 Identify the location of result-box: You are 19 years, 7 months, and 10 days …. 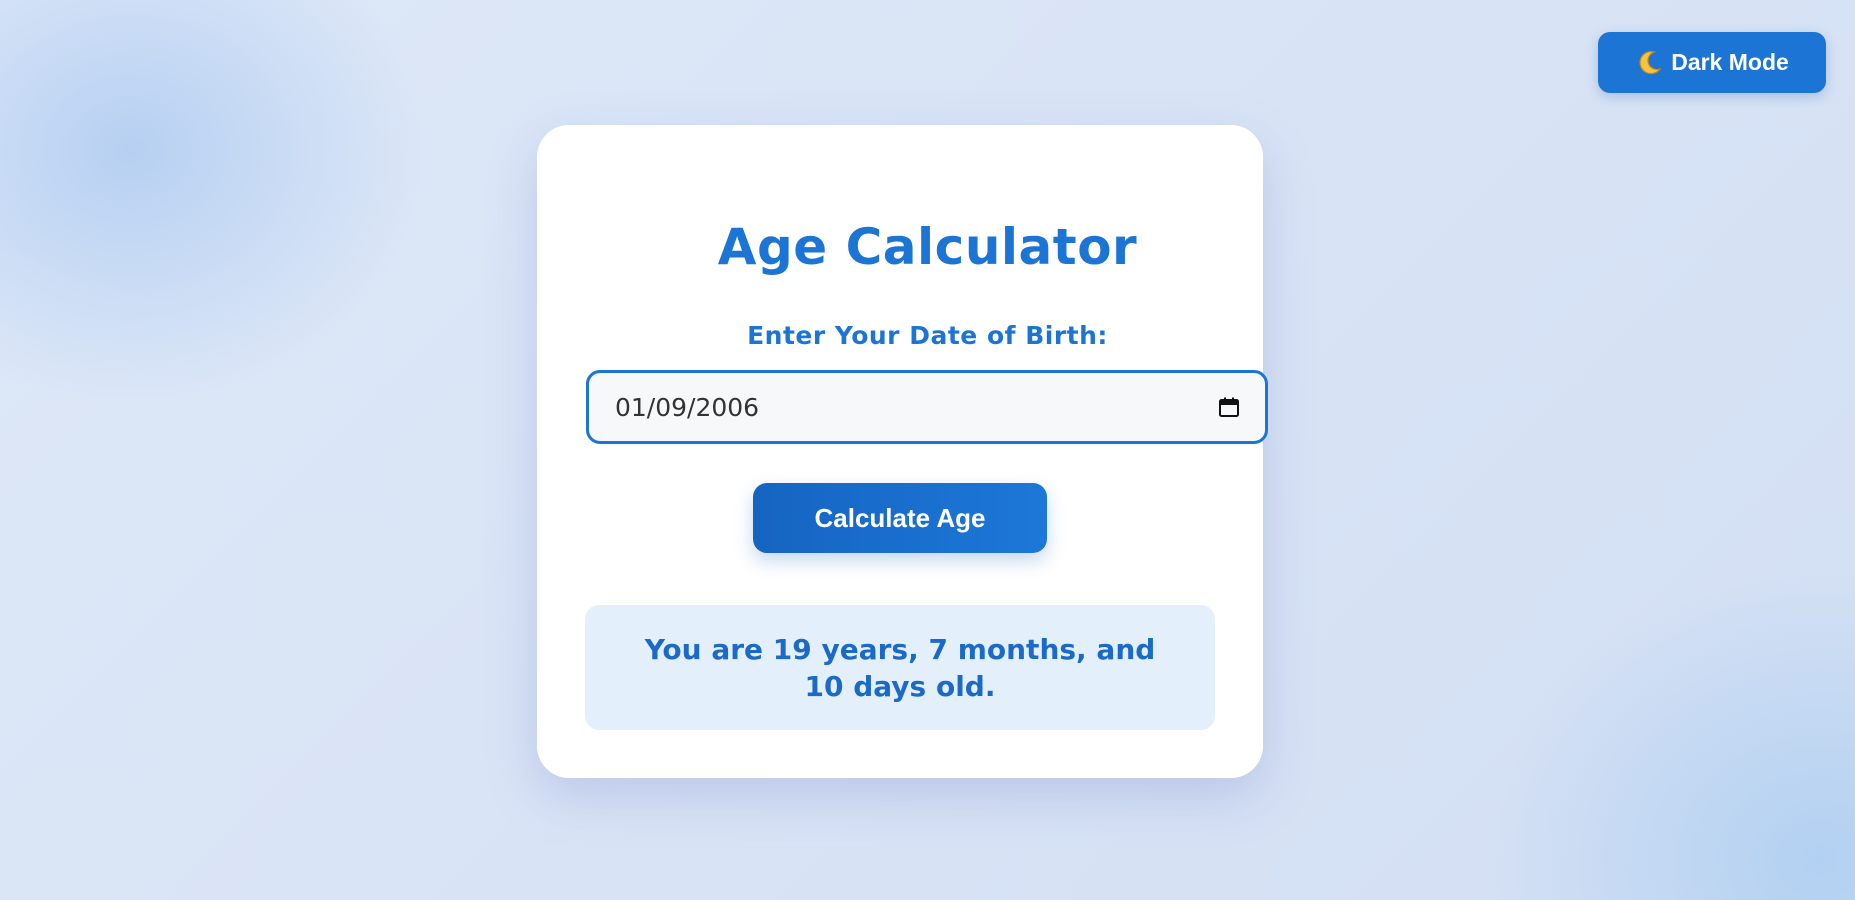
(900, 667).